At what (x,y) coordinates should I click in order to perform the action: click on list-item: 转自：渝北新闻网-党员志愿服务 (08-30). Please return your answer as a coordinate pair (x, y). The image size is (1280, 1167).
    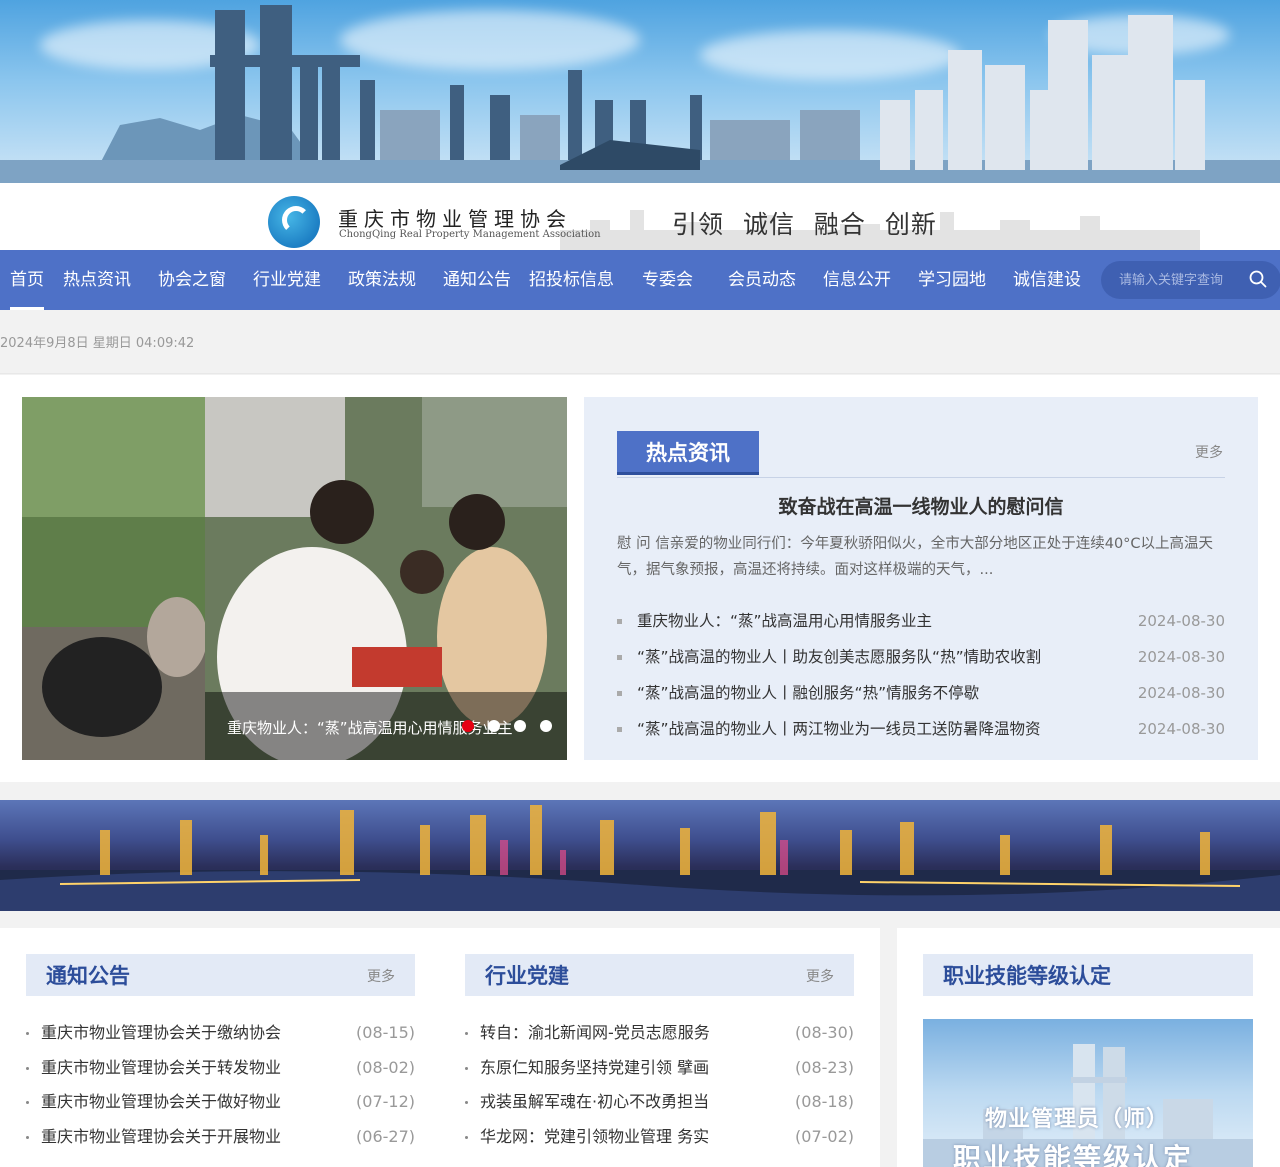
    Looking at the image, I should click on (659, 1033).